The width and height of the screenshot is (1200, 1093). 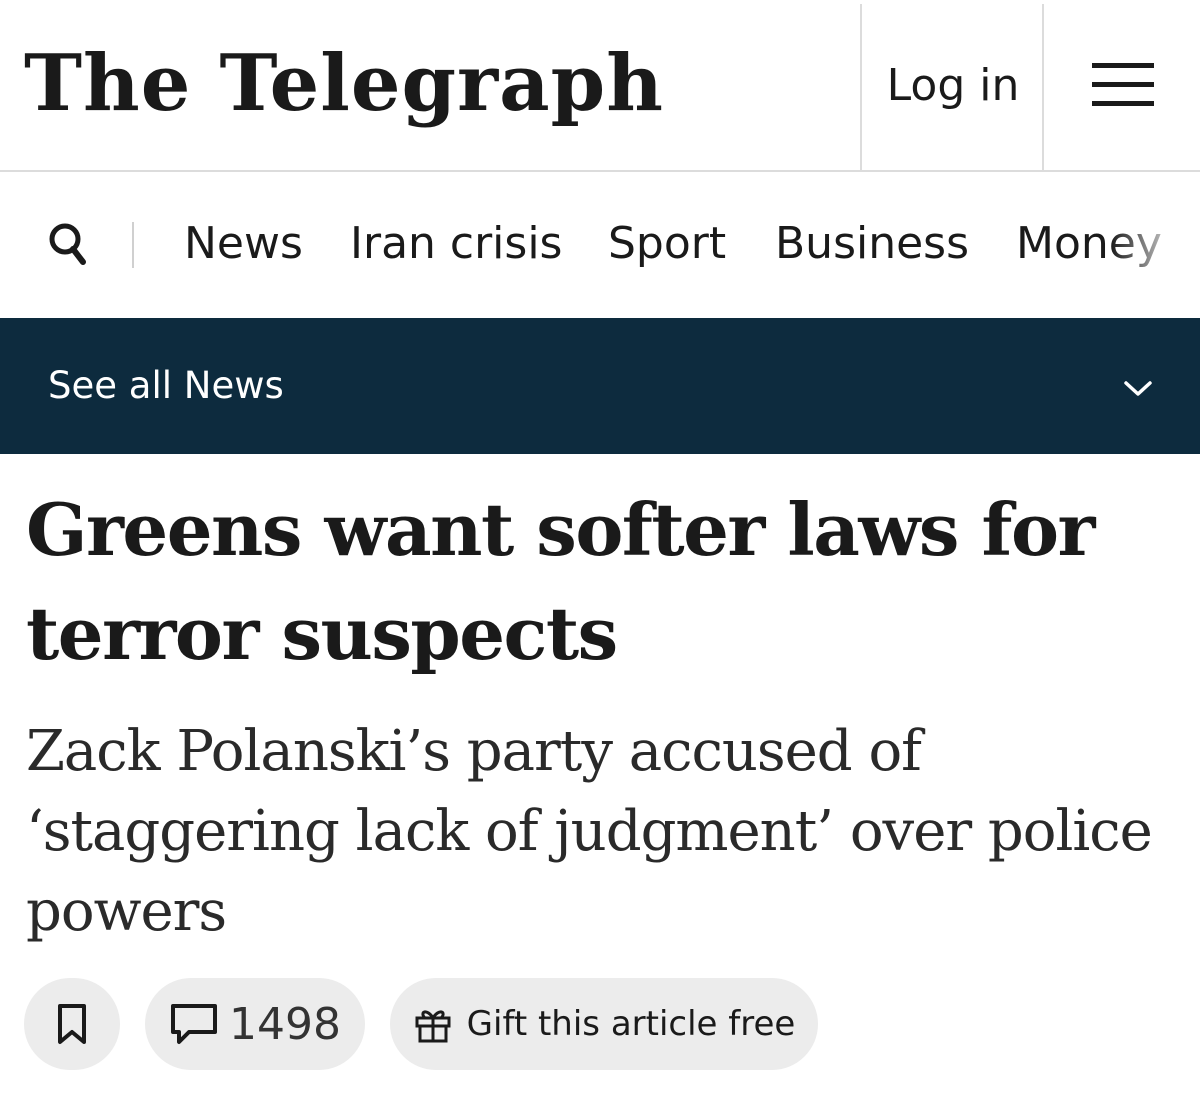 I want to click on nav-item-iran-crisis: Iran crisis, so click(x=456, y=244).